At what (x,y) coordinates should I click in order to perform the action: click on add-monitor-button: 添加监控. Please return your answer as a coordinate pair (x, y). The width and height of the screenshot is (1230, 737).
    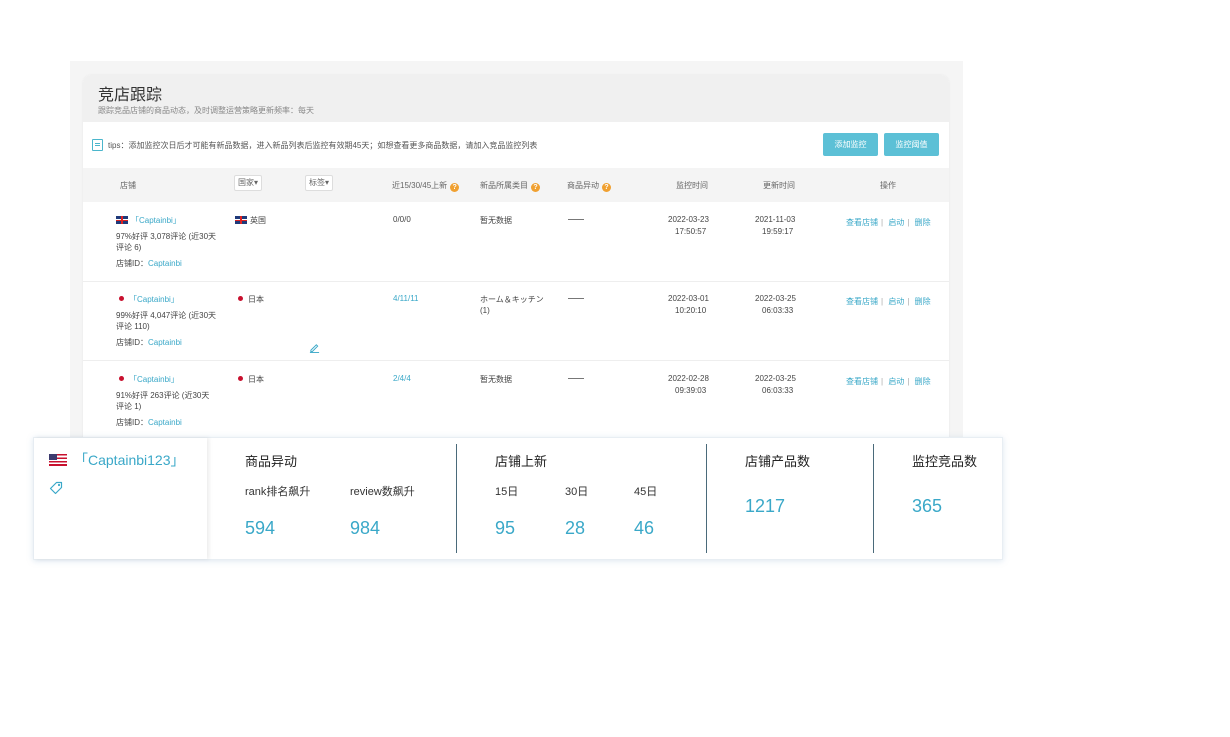
    Looking at the image, I should click on (850, 144).